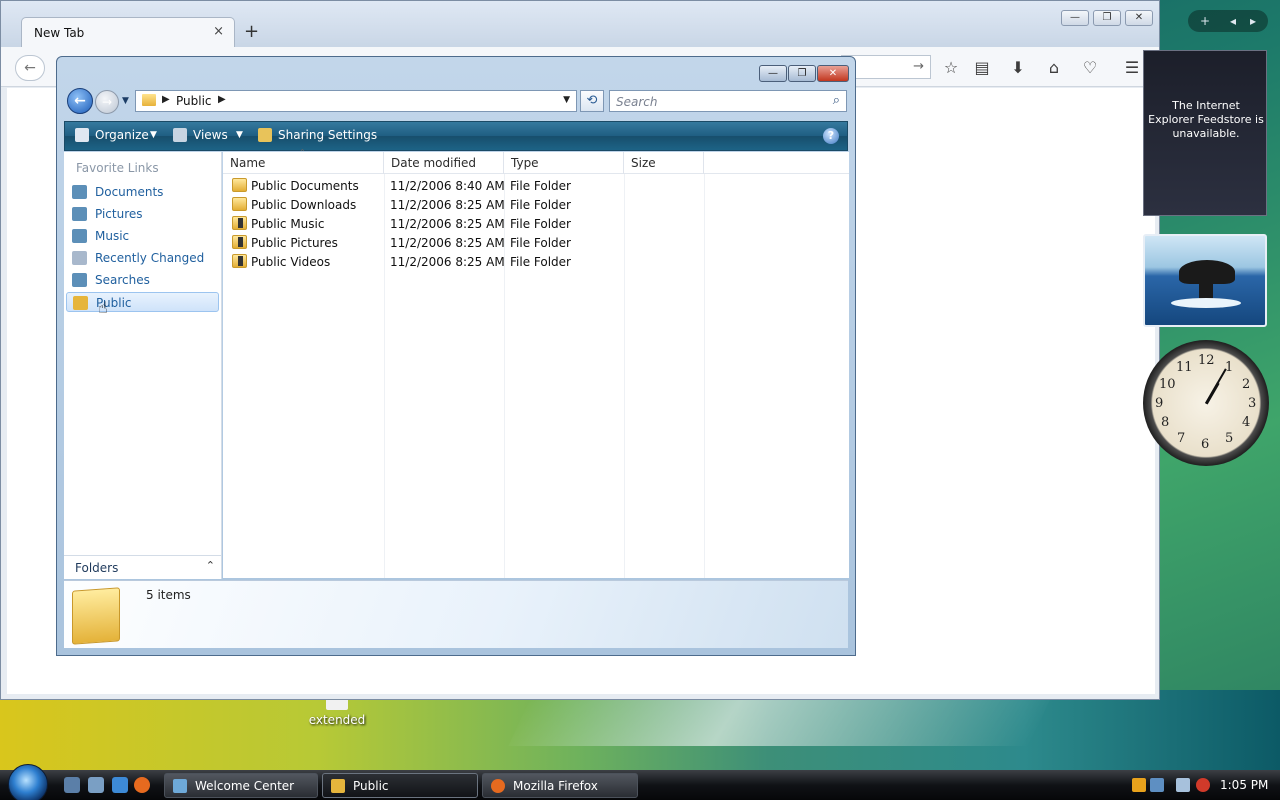 The image size is (1280, 800). I want to click on taskbar-button-welcome-center: Welcome Center, so click(241, 785).